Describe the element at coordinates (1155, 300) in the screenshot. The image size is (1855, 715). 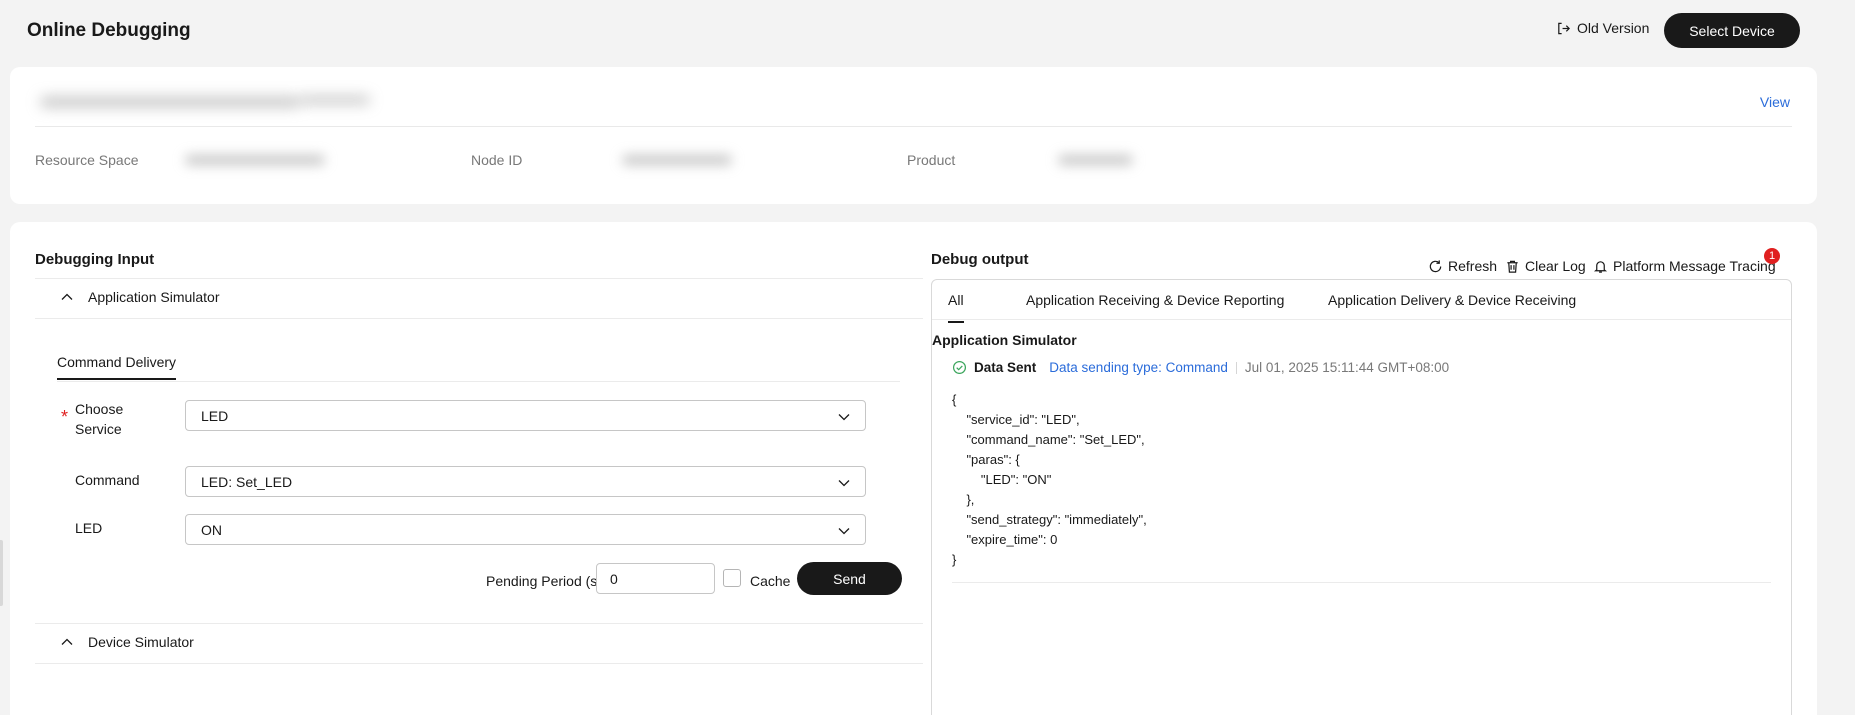
I see `tab-app-receiving-device-reporting: Application Receiving & Device Reporting` at that location.